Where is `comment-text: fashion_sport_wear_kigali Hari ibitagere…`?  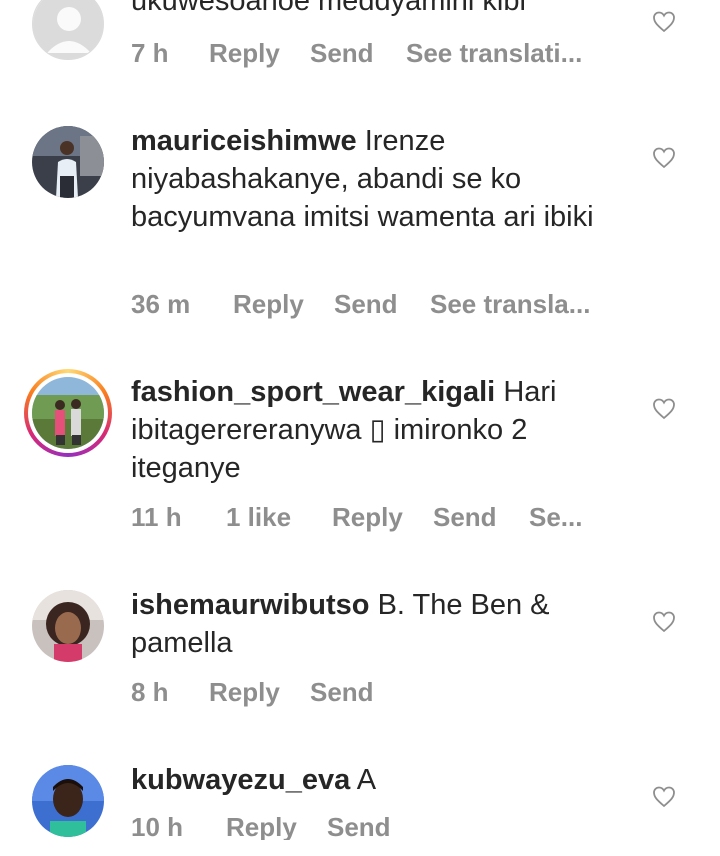
comment-text: fashion_sport_wear_kigali Hari ibitagere… is located at coordinates (366, 430).